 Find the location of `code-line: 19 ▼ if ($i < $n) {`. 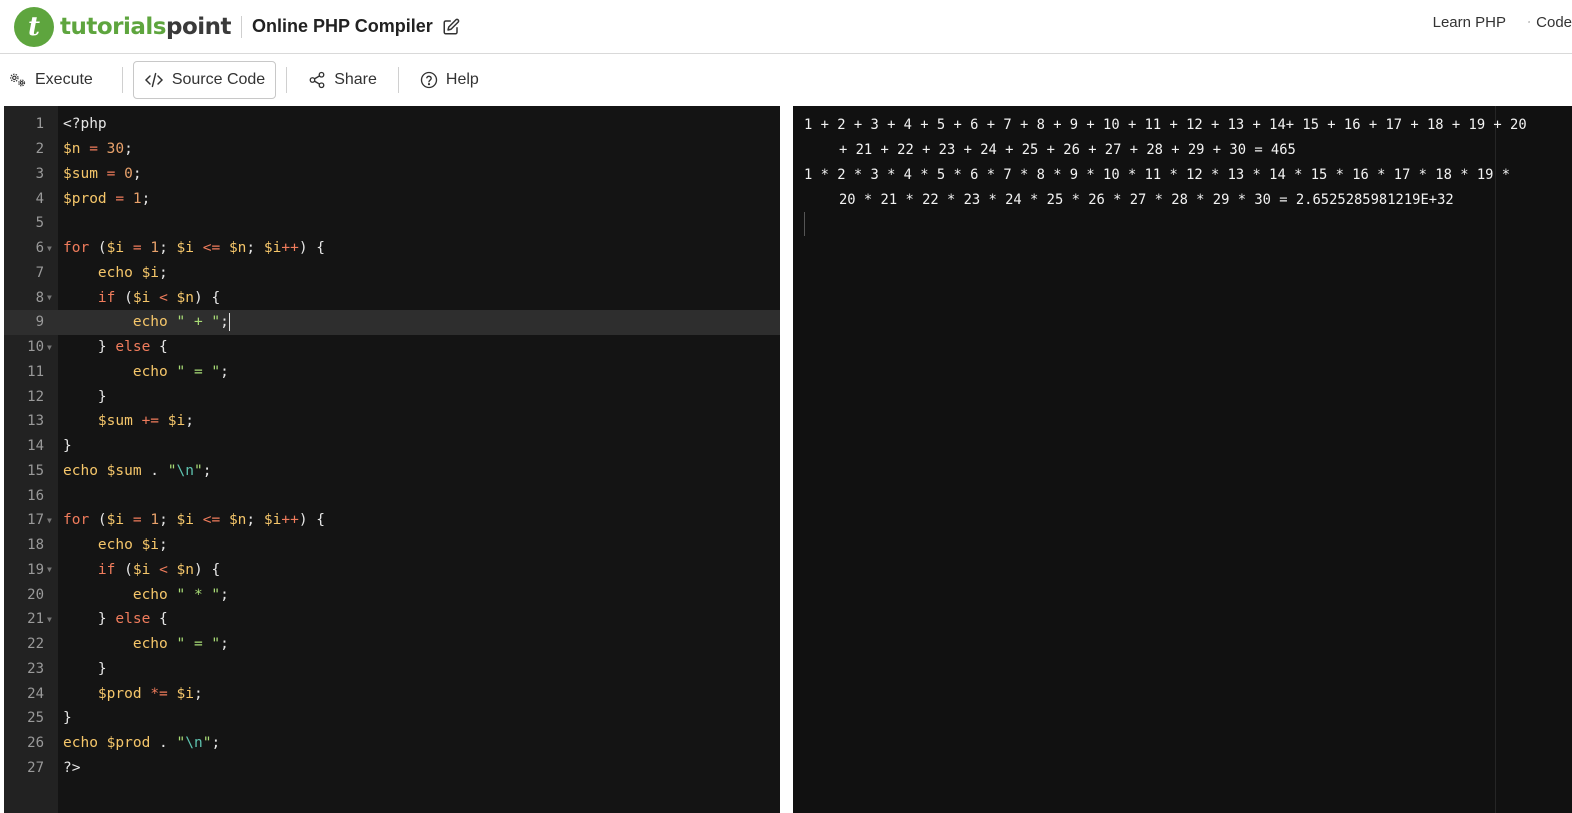

code-line: 19 ▼ if ($i < $n) { is located at coordinates (392, 570).